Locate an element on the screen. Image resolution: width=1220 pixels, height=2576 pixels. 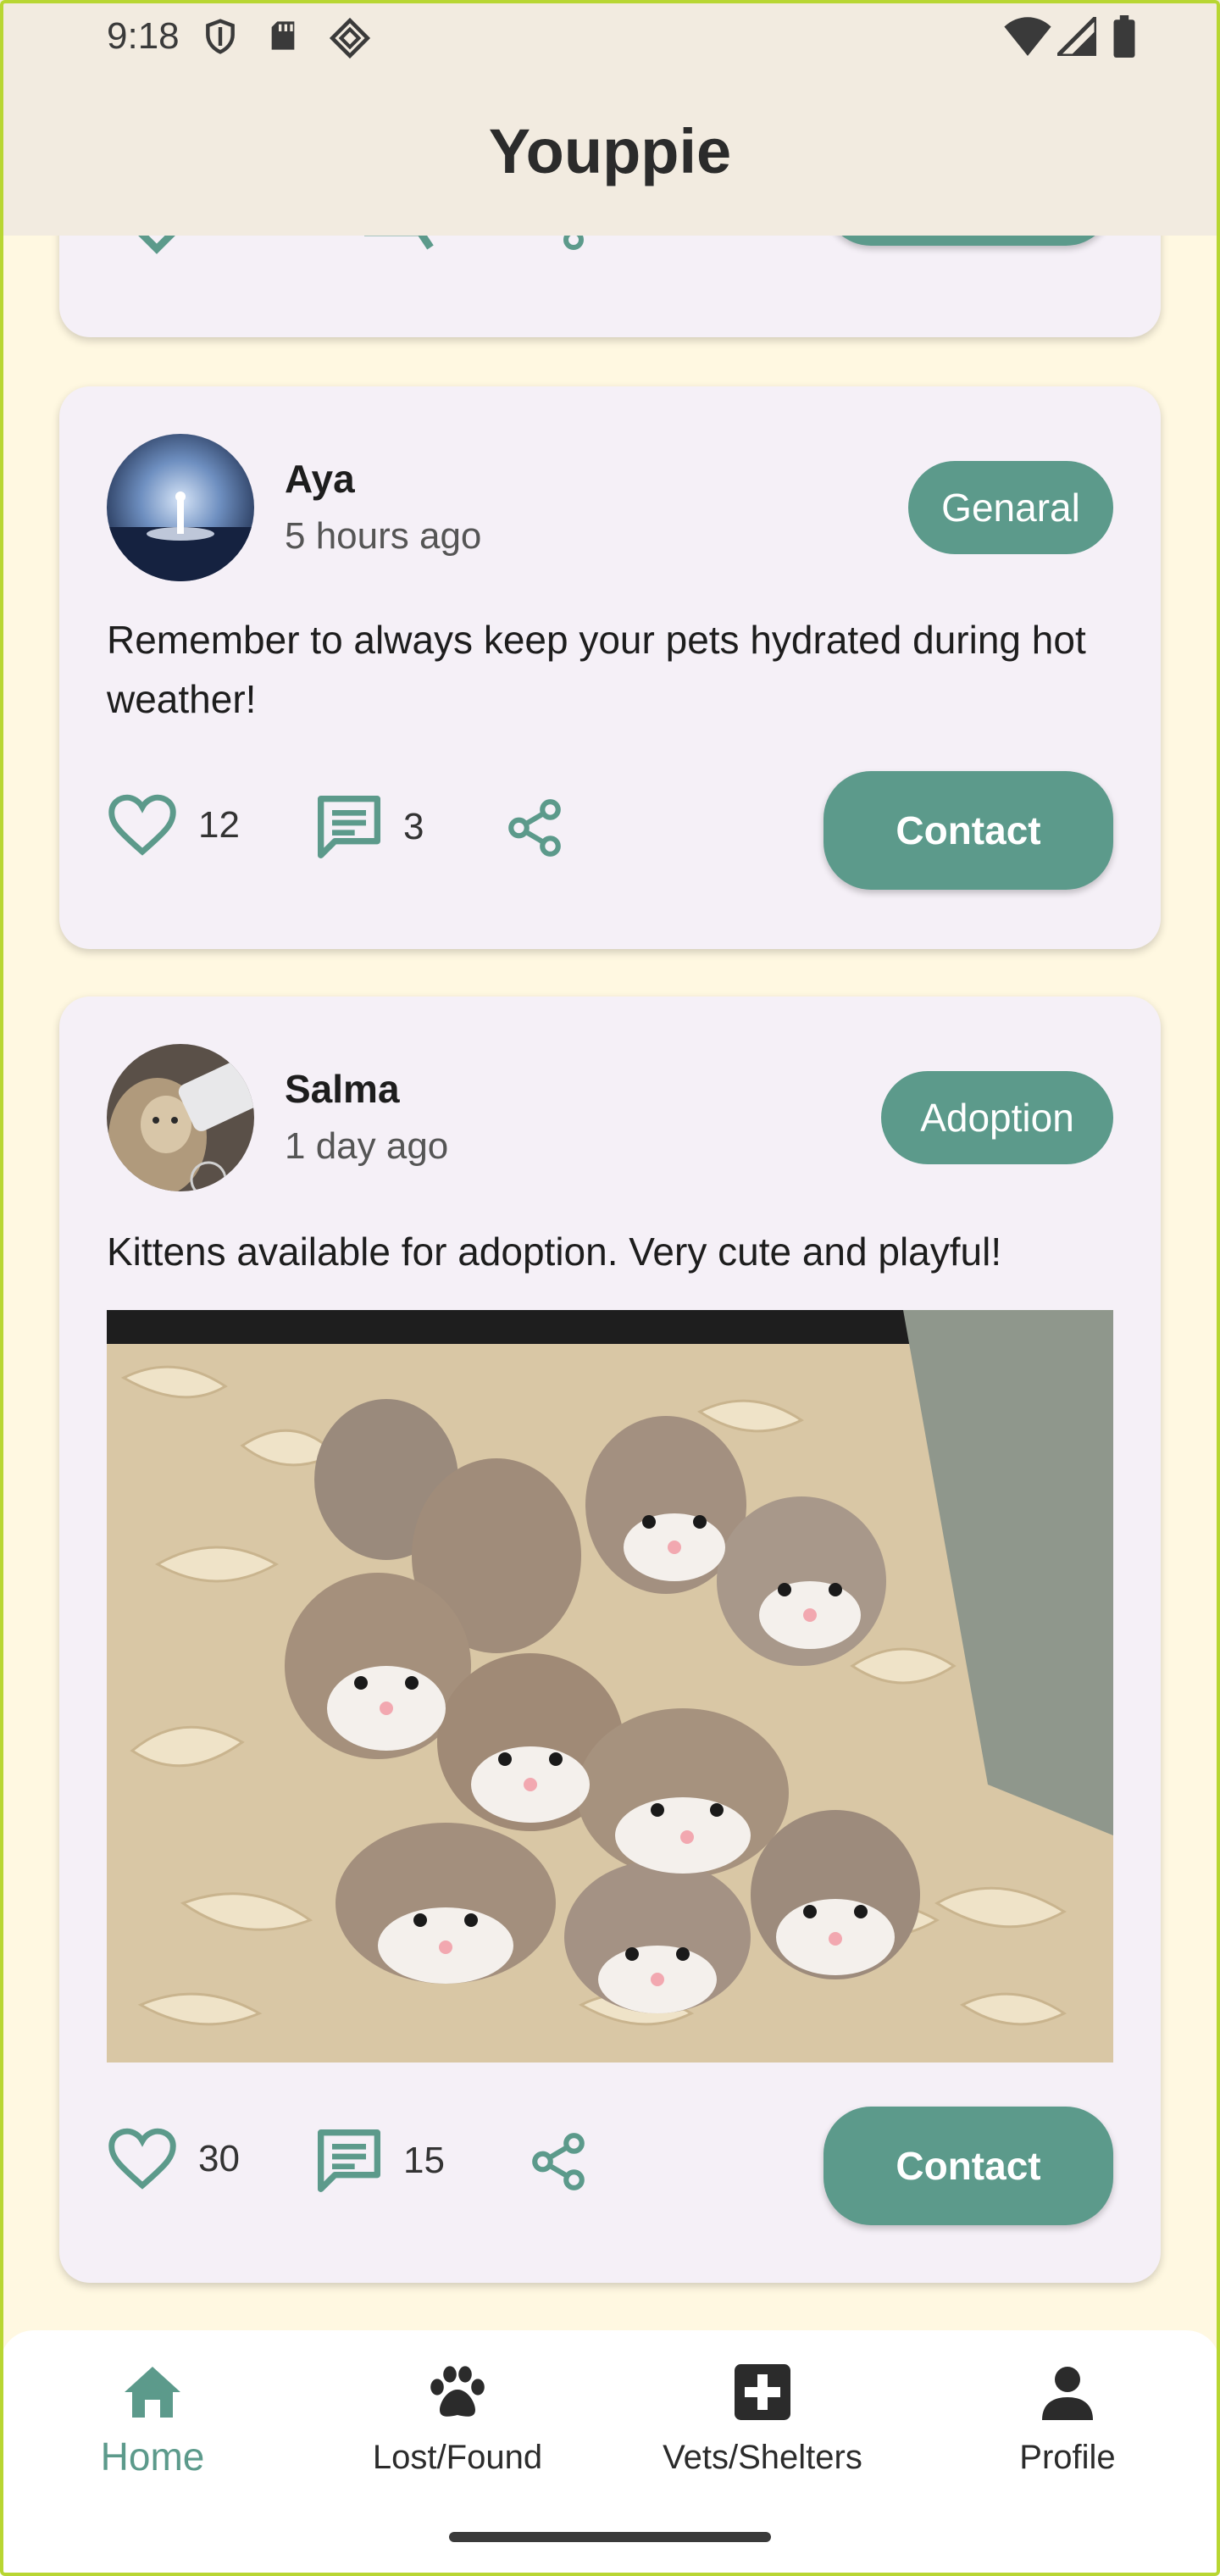
paw-icon is located at coordinates (457, 2391).